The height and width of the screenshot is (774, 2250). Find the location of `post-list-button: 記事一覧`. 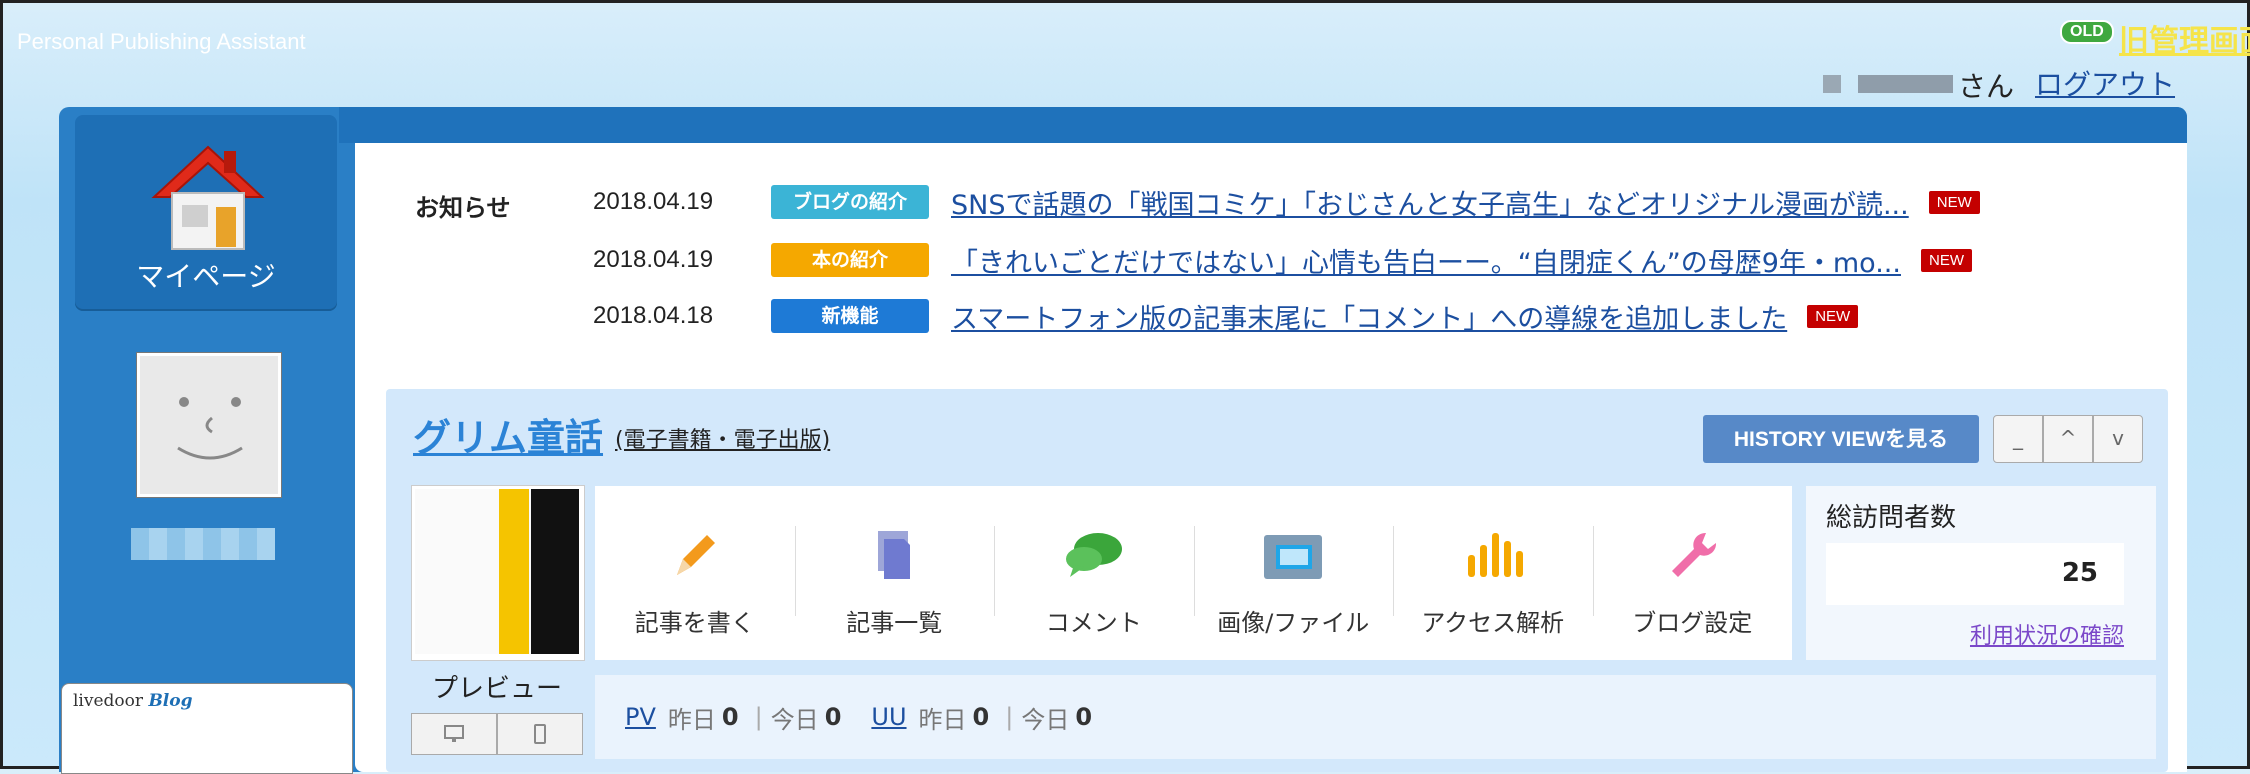

post-list-button: 記事一覧 is located at coordinates (894, 573).